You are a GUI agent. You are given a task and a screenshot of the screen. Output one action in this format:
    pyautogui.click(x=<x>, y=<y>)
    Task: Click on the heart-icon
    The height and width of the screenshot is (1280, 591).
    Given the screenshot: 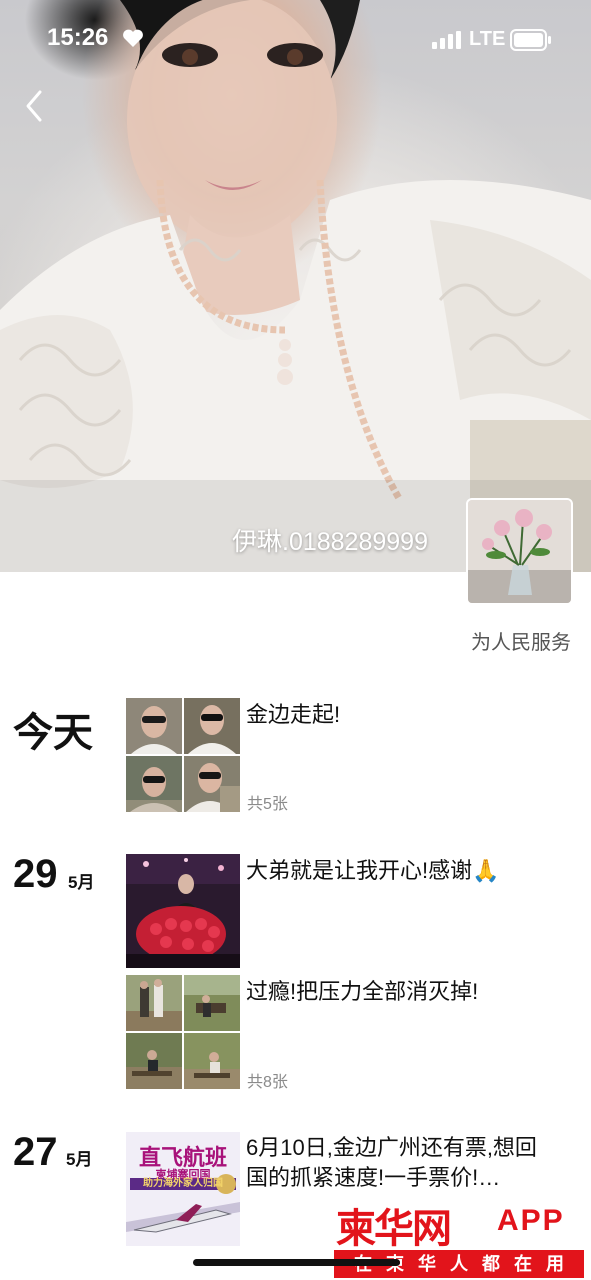 What is the action you would take?
    pyautogui.click(x=133, y=38)
    